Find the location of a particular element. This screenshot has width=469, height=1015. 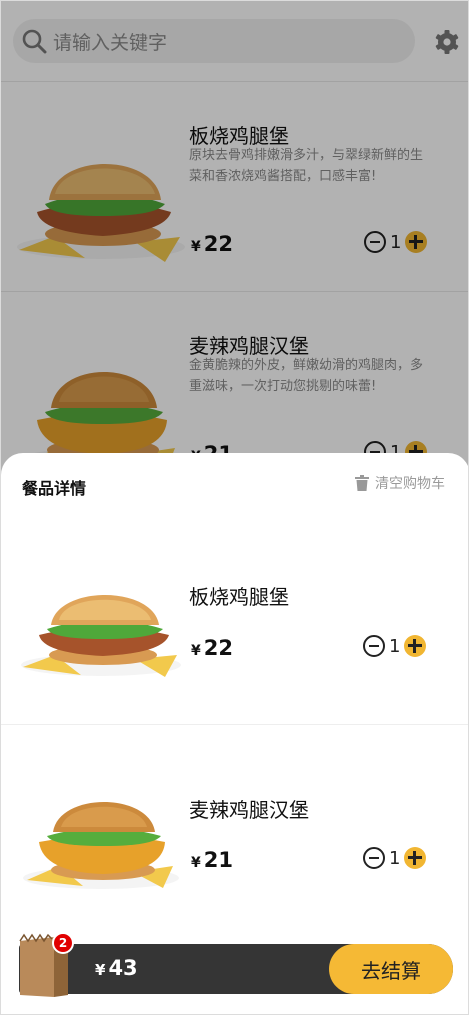

sheet-title: 餐品详情 is located at coordinates (54, 488).